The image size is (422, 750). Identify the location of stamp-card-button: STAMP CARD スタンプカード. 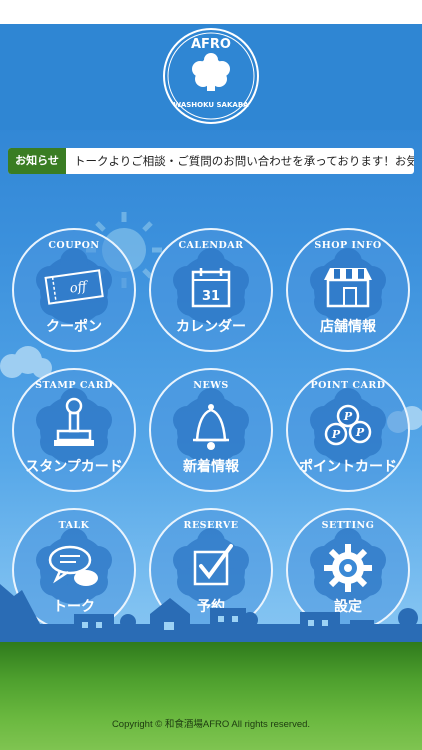
(74, 430).